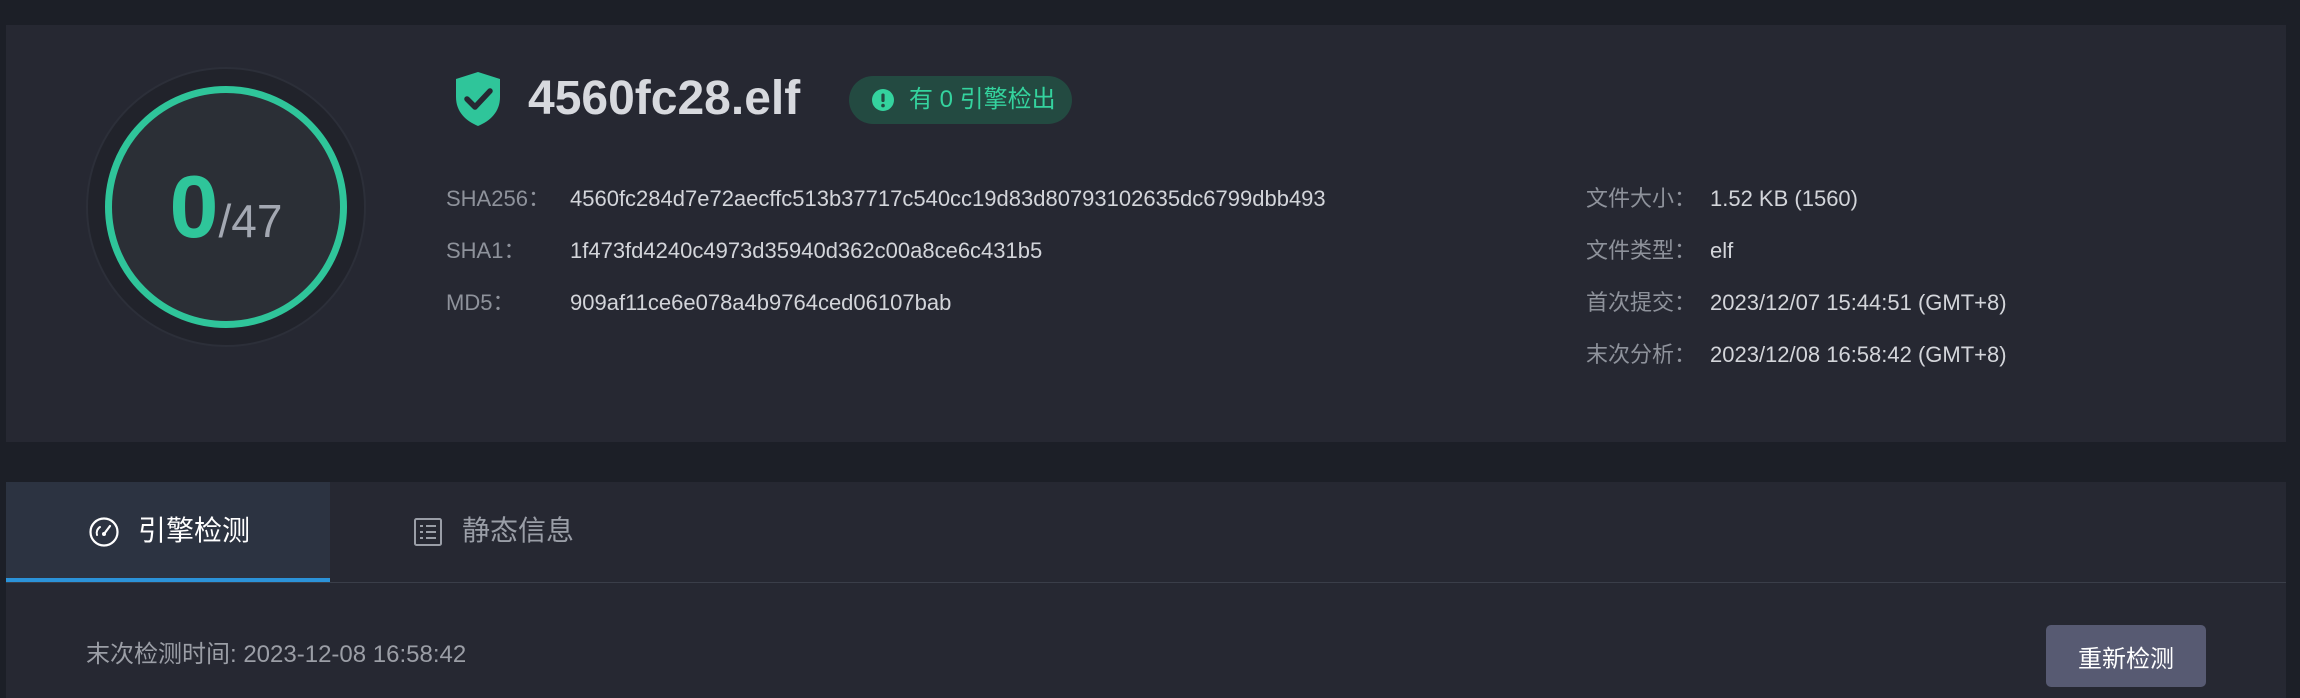 The height and width of the screenshot is (698, 2300). I want to click on first-submitted-value: 2023/12/07 15:44:51 (GMT+8), so click(1858, 302).